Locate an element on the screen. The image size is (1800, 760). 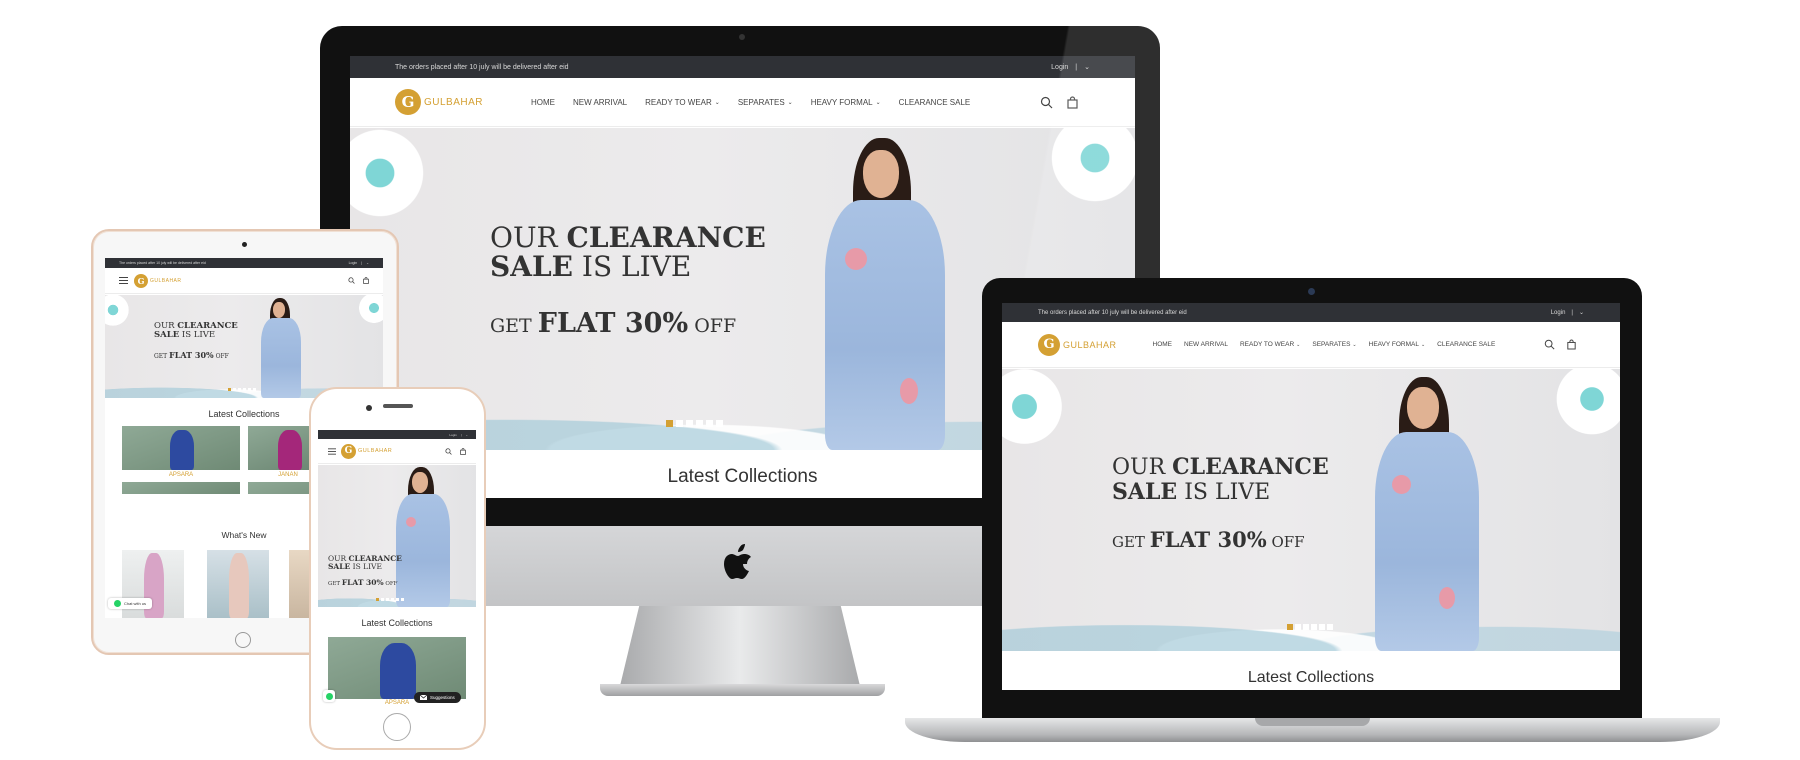
iphone-camera is located at coordinates (369, 408).